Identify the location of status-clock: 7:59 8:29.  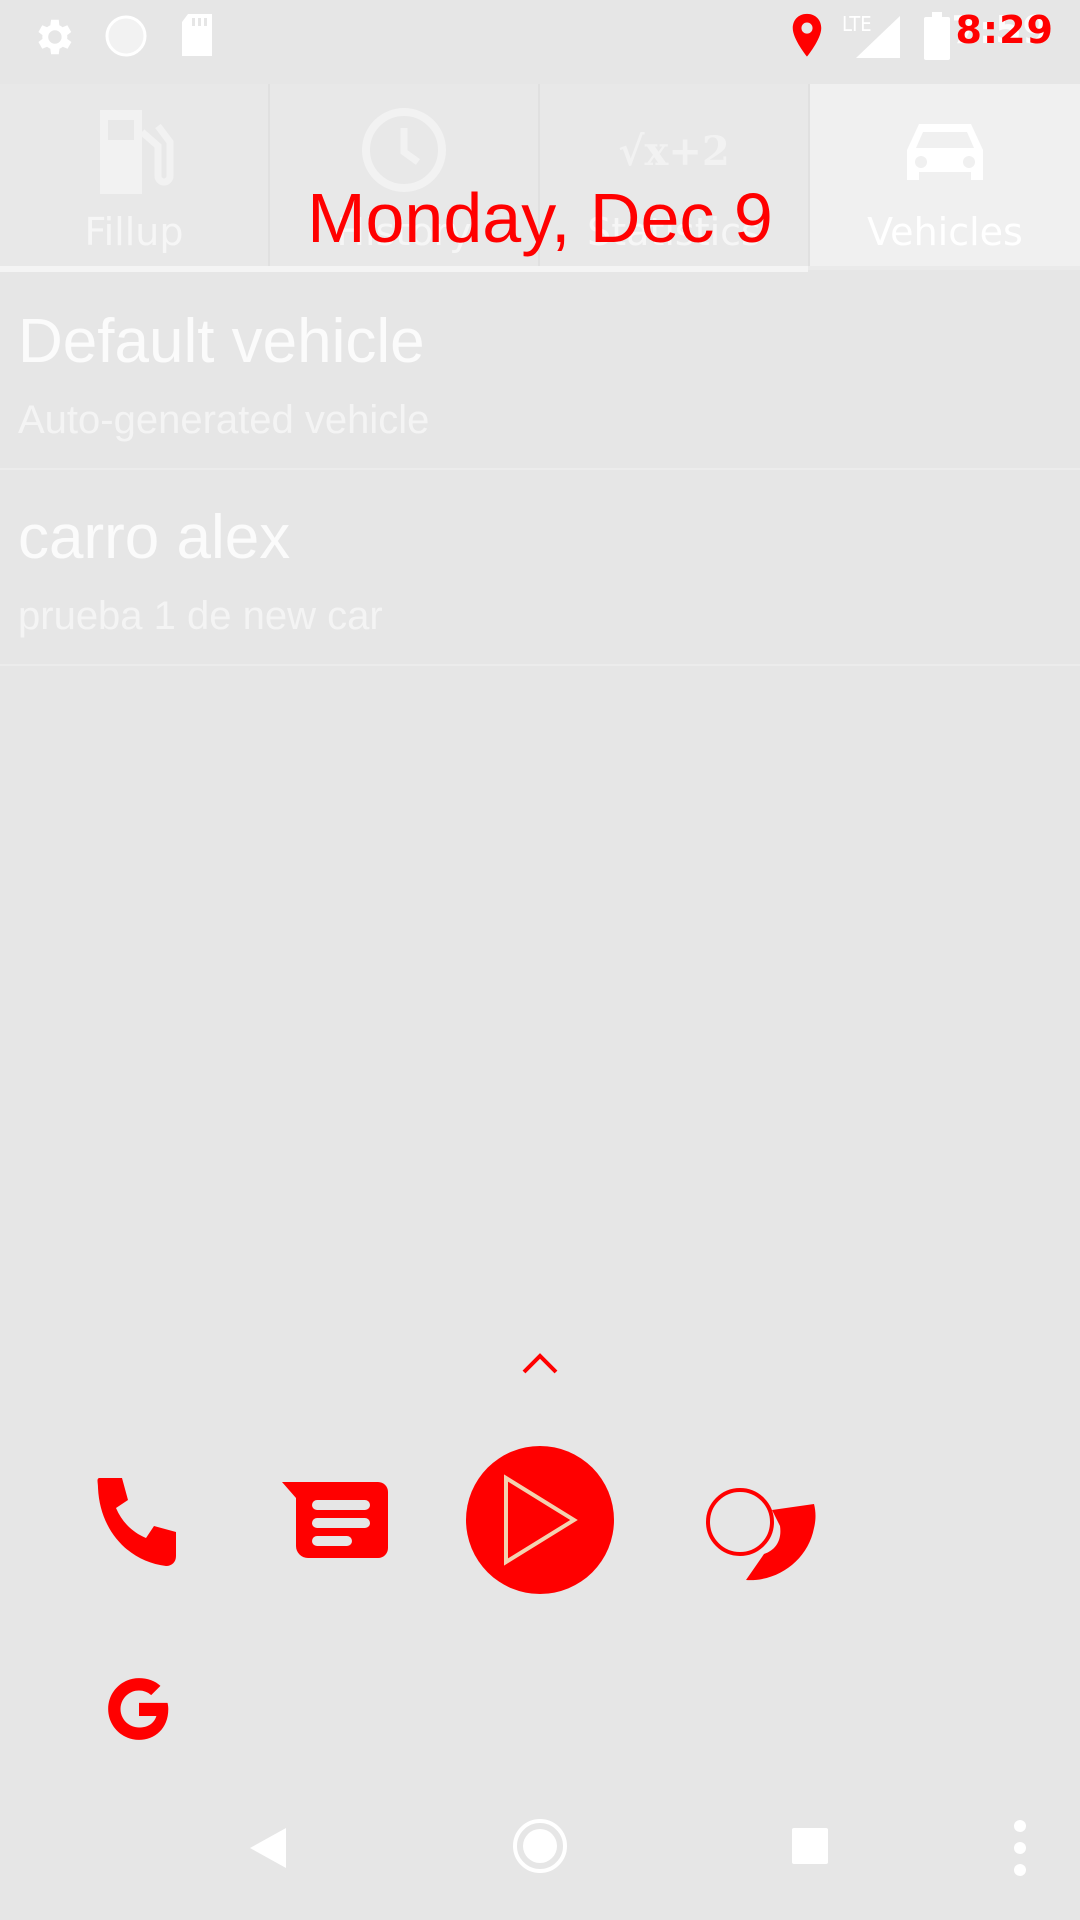
(999, 38).